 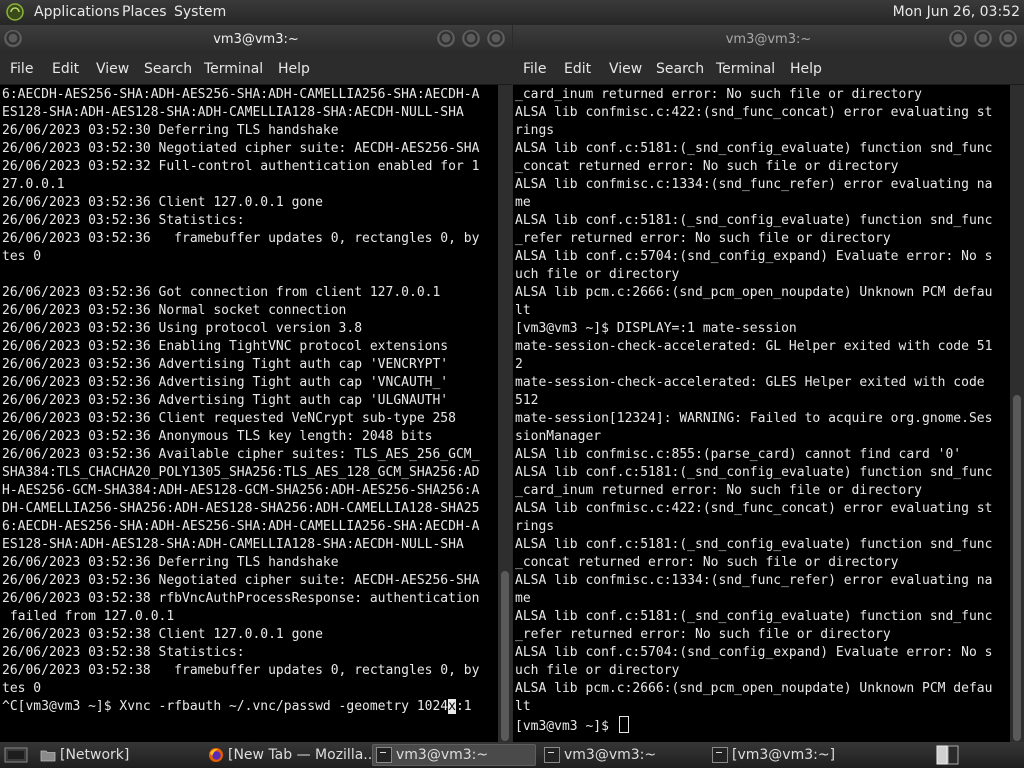 I want to click on applications-menu: Applications, so click(x=77, y=12).